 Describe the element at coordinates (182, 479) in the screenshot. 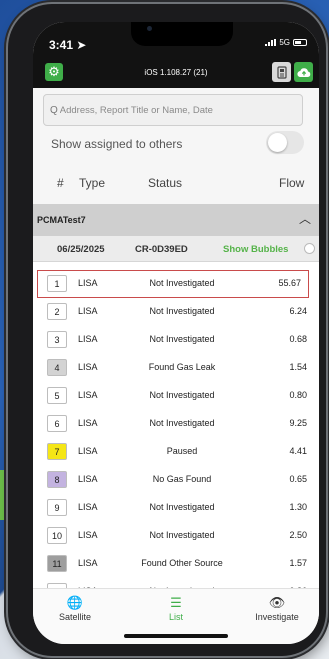

I see `row-status: No Gas Found` at that location.